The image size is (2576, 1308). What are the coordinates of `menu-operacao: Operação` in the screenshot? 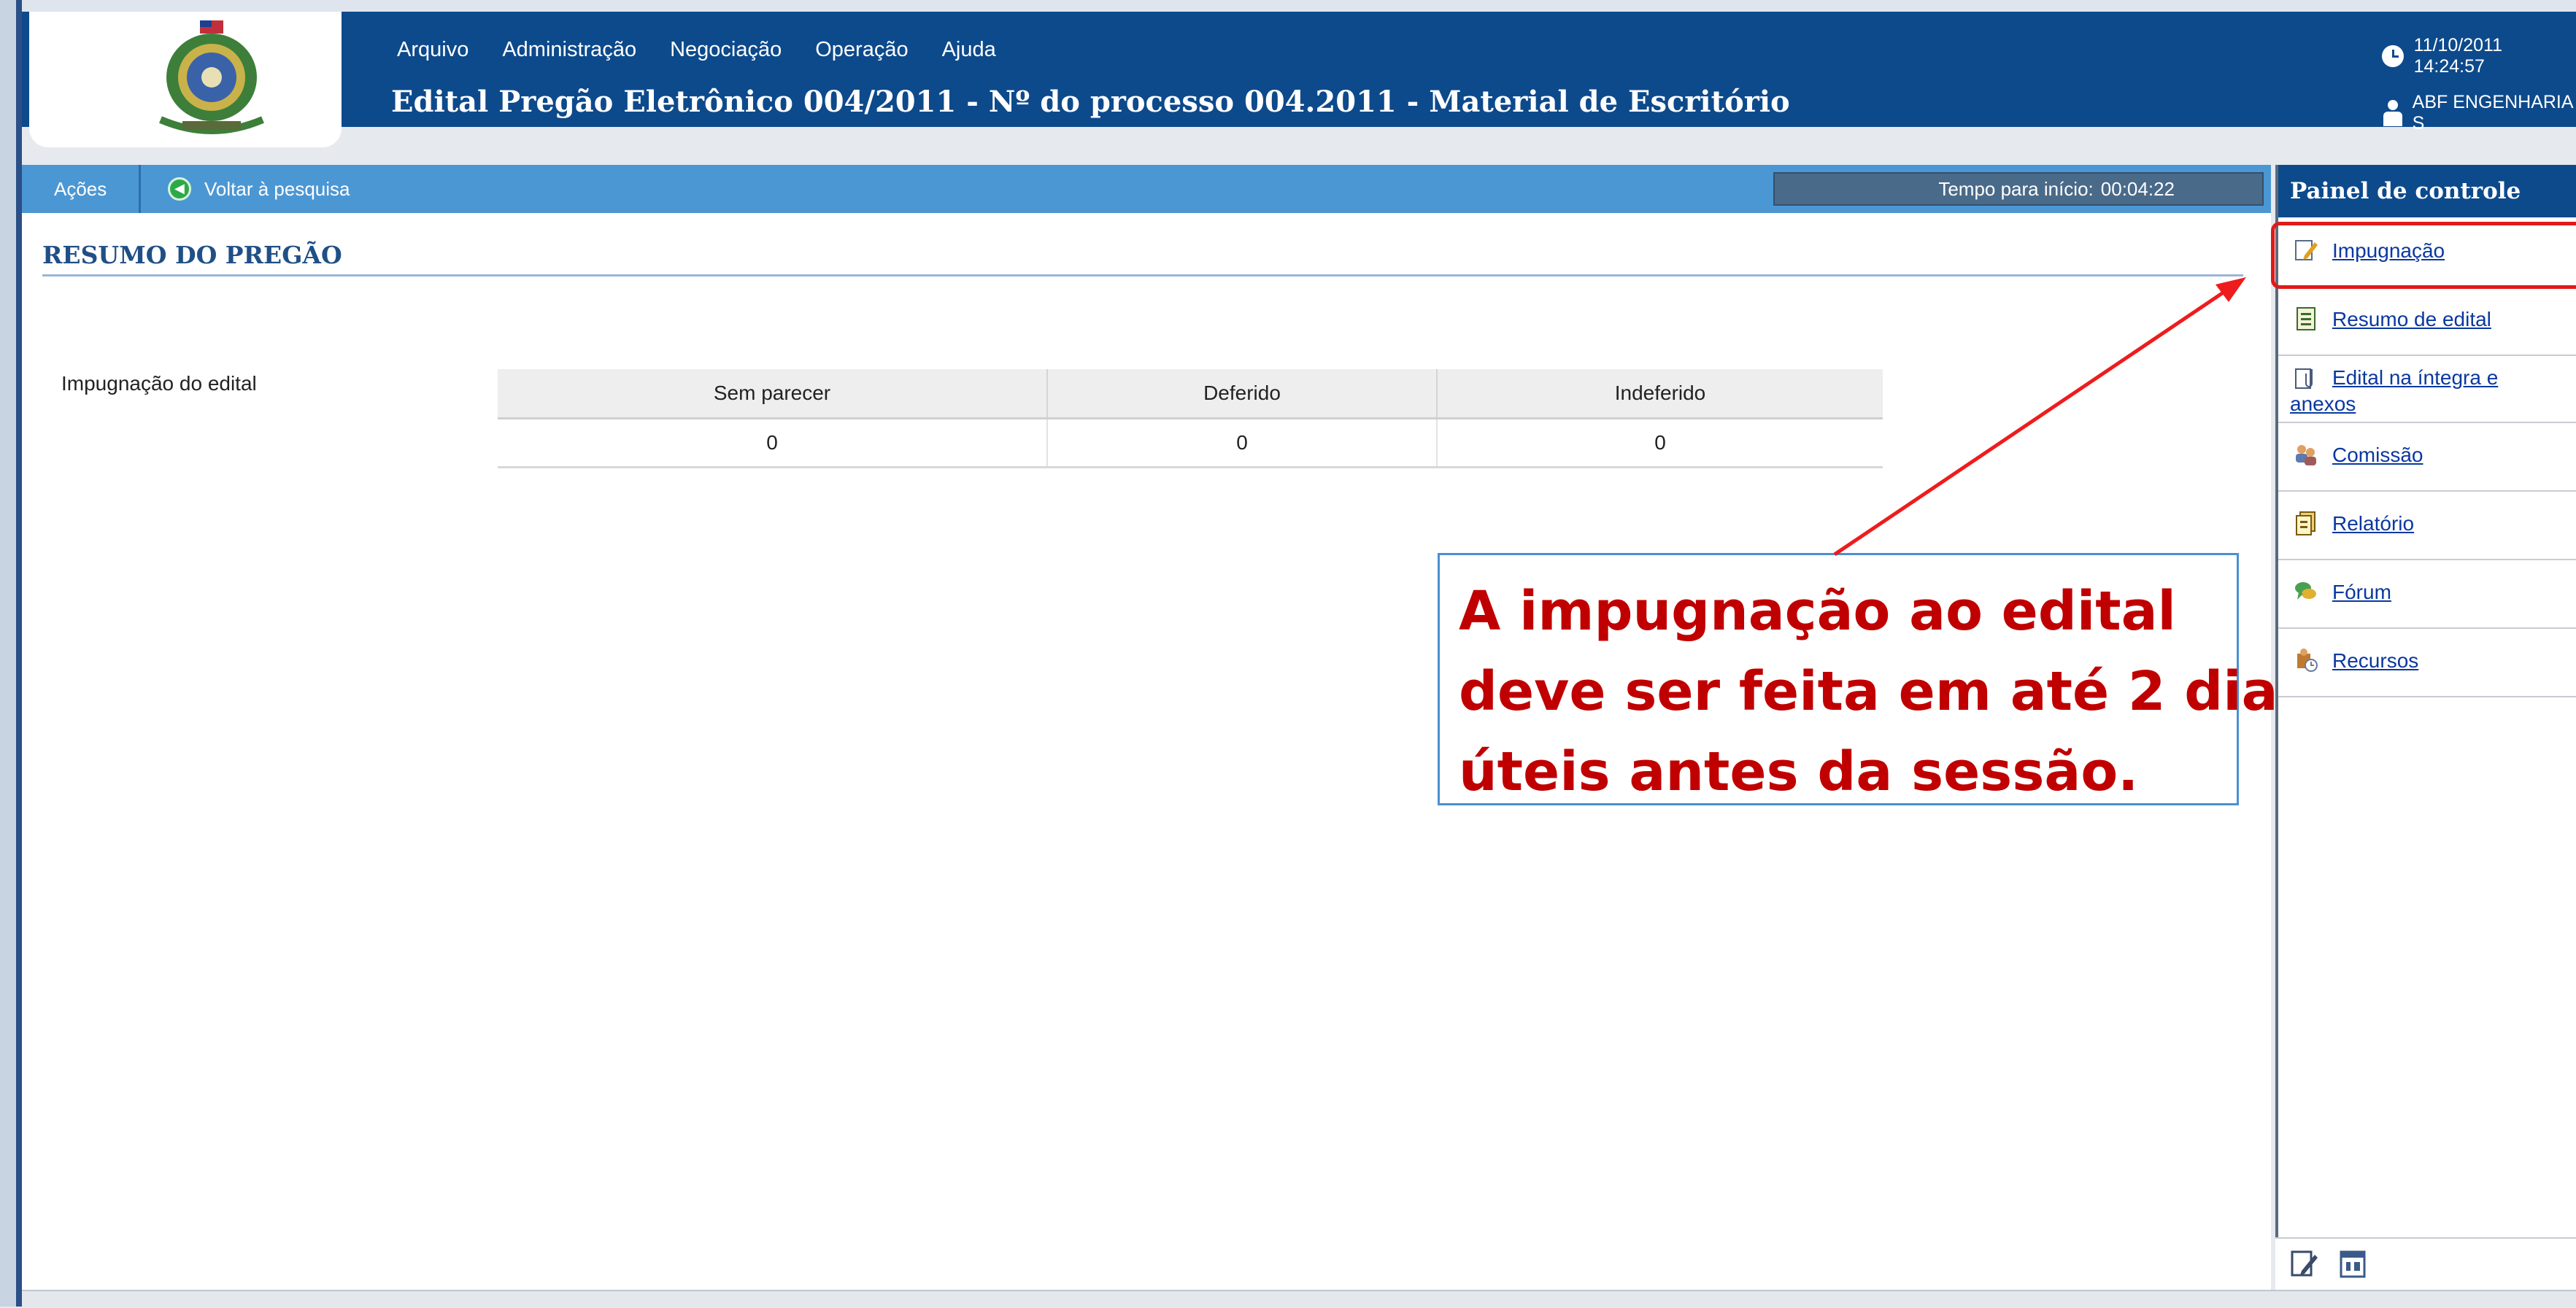 It's located at (862, 50).